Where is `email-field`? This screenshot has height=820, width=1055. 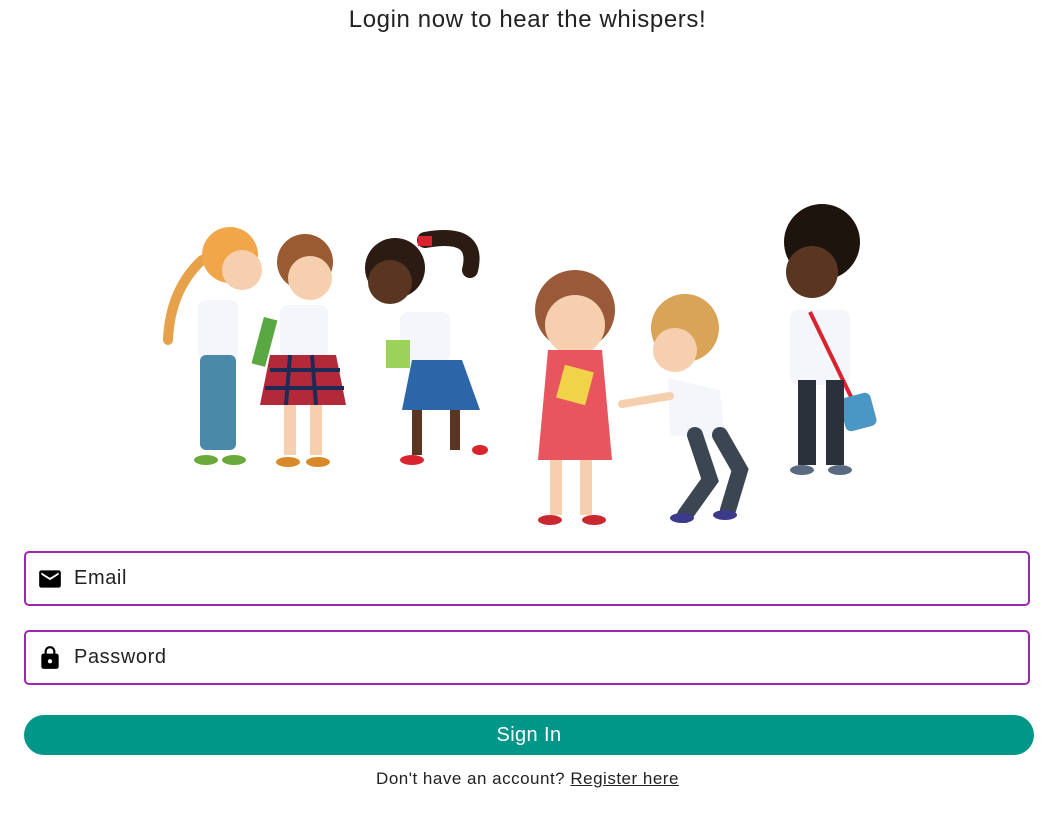
email-field is located at coordinates (527, 578).